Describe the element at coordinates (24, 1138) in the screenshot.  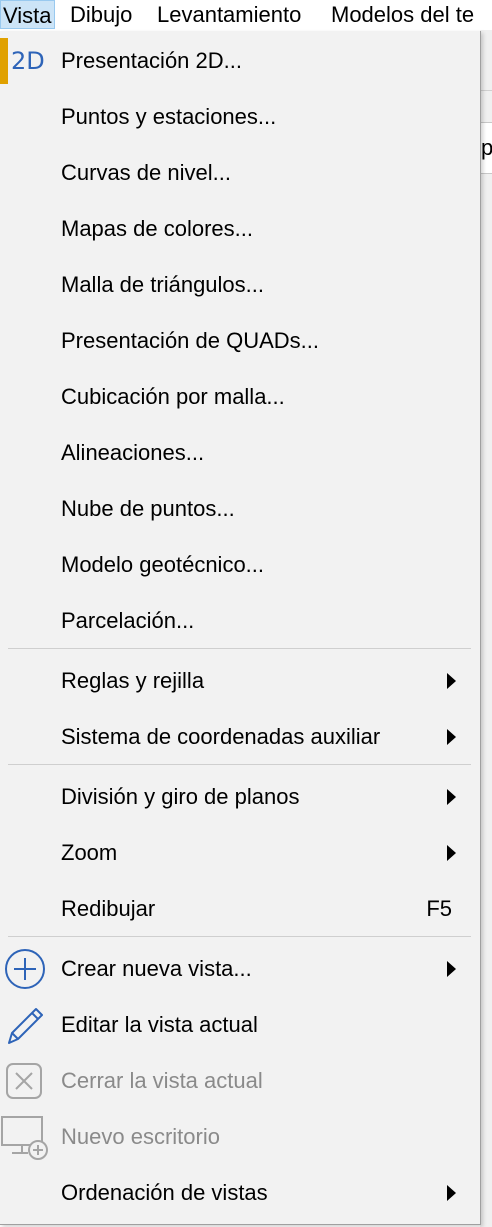
I see `monitor-add-icon` at that location.